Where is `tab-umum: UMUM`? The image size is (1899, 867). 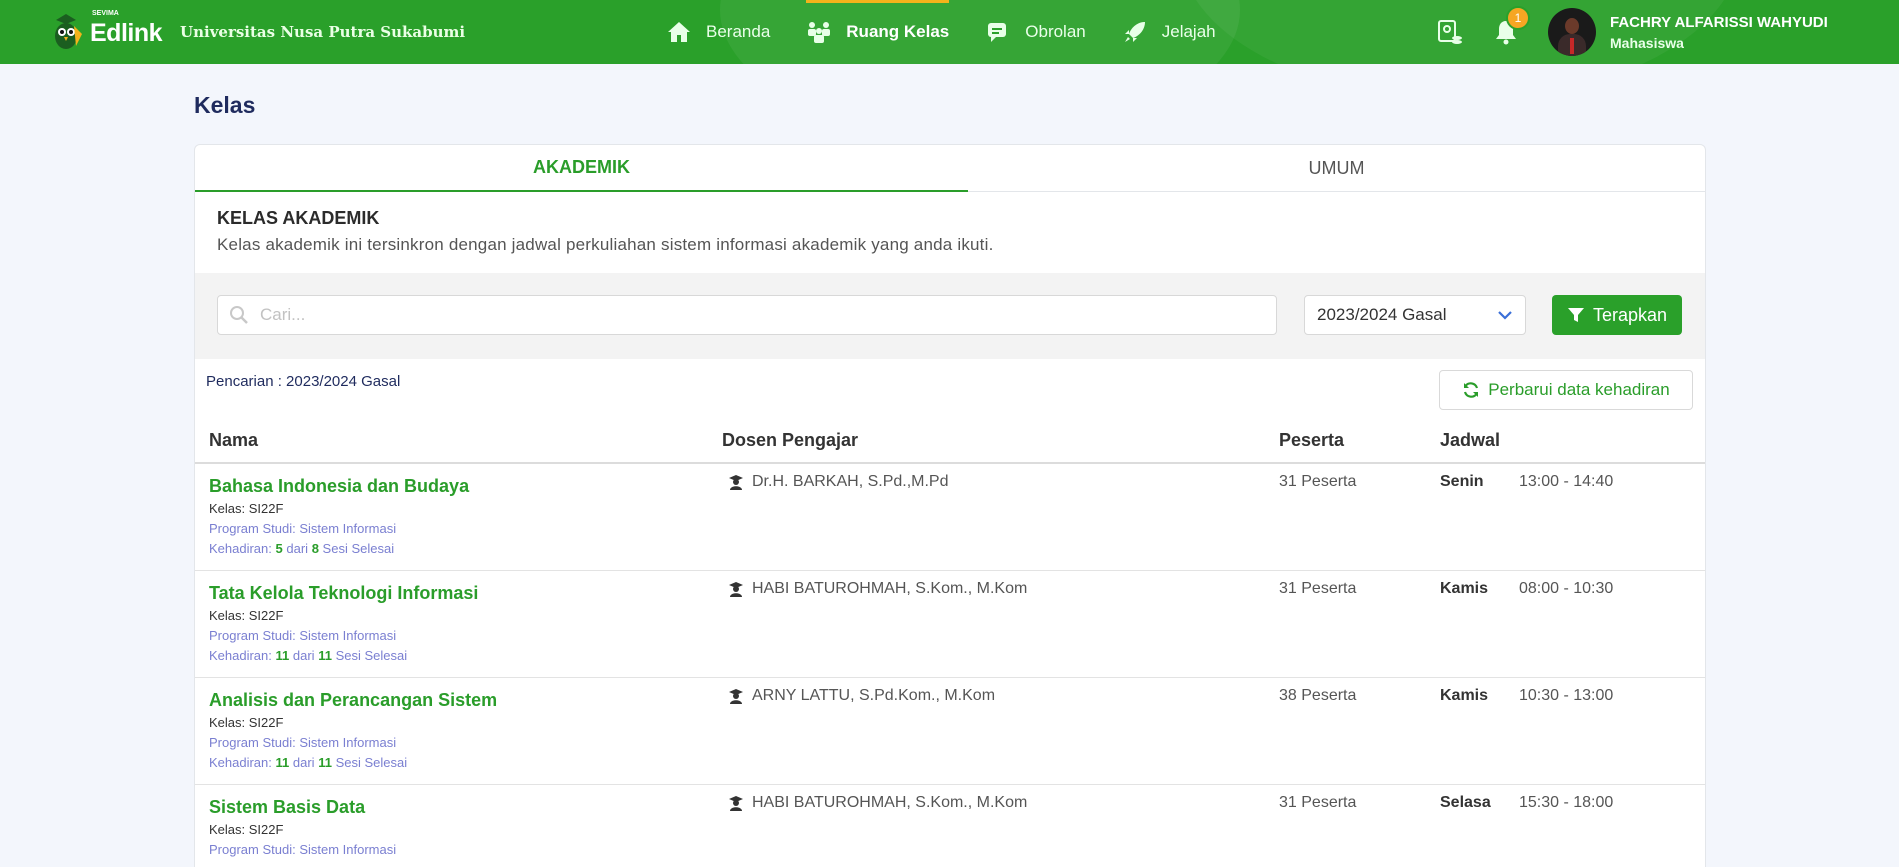 tab-umum: UMUM is located at coordinates (1336, 168).